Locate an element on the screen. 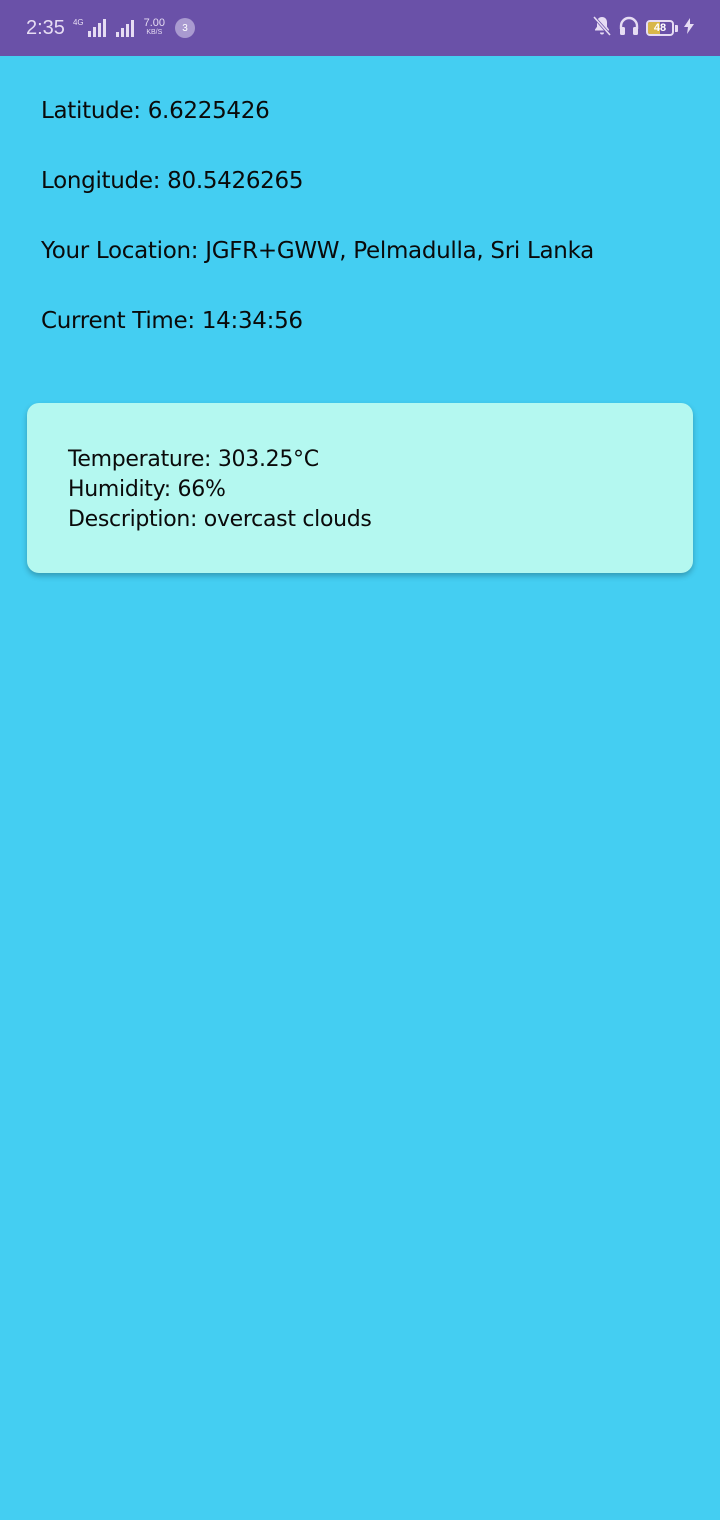 This screenshot has width=720, height=1520. current-time-text: Current Time: 14:34:56 is located at coordinates (172, 321).